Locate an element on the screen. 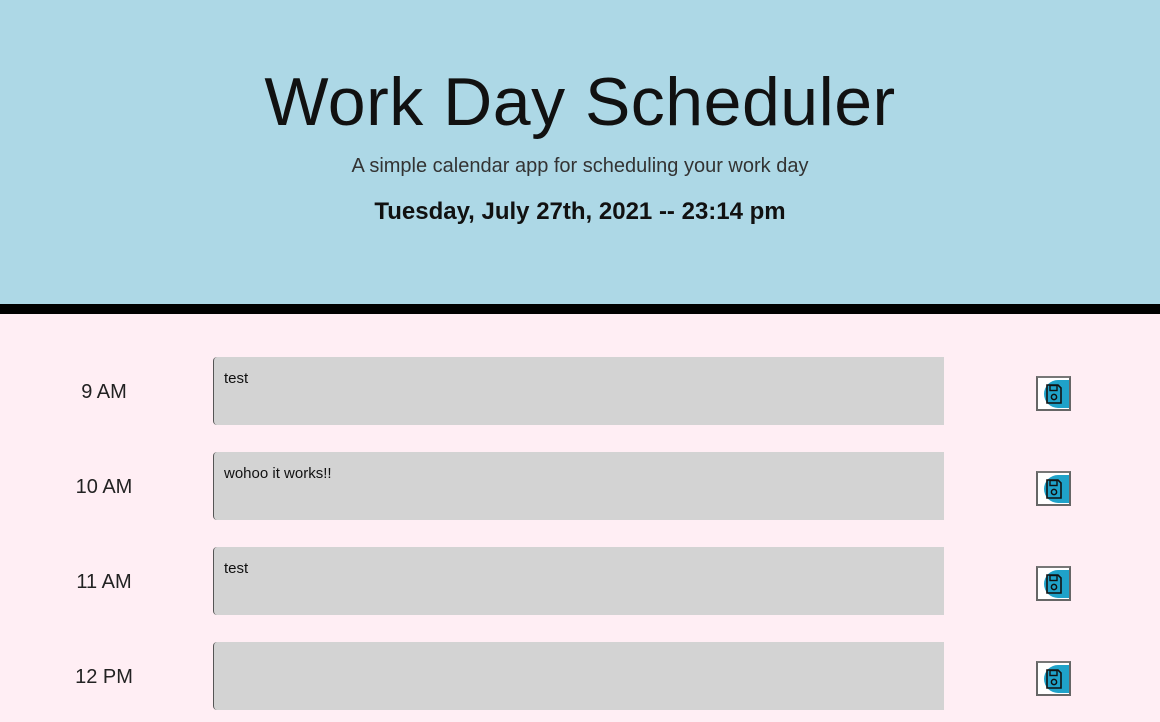  time-block: 11 AM test is located at coordinates (580, 581).